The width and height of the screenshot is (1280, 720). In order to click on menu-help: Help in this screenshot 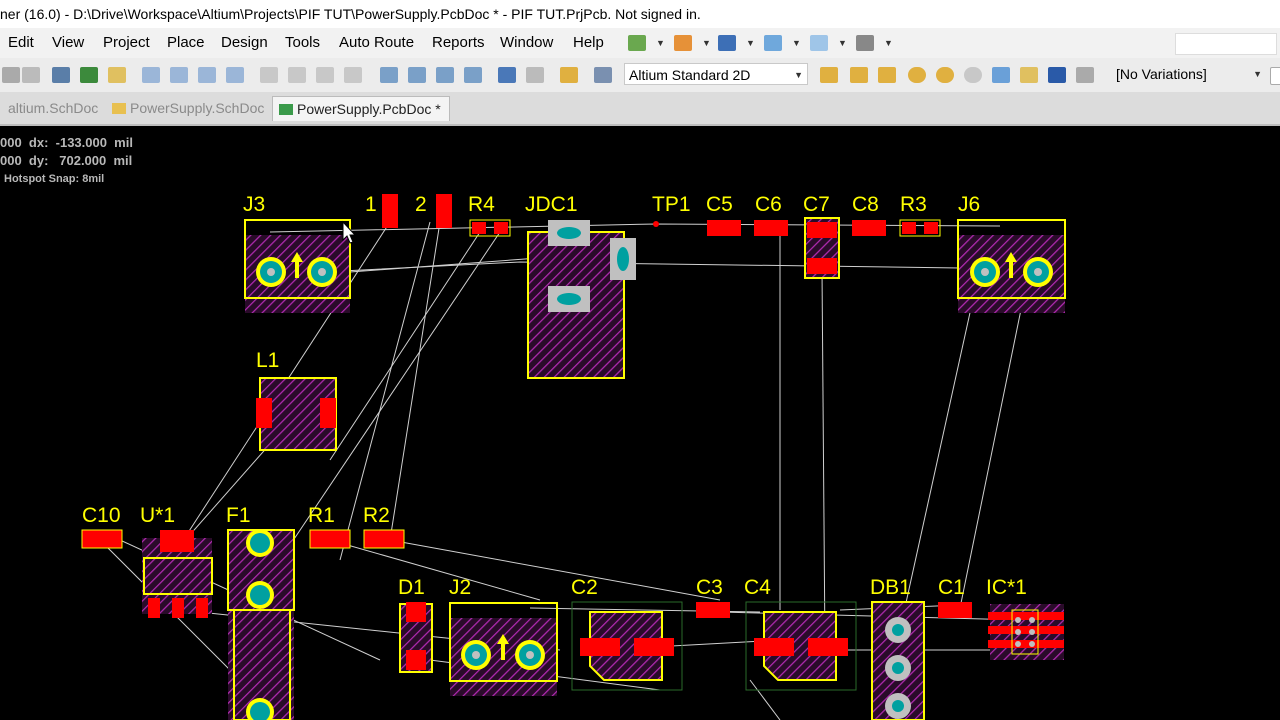, I will do `click(588, 42)`.